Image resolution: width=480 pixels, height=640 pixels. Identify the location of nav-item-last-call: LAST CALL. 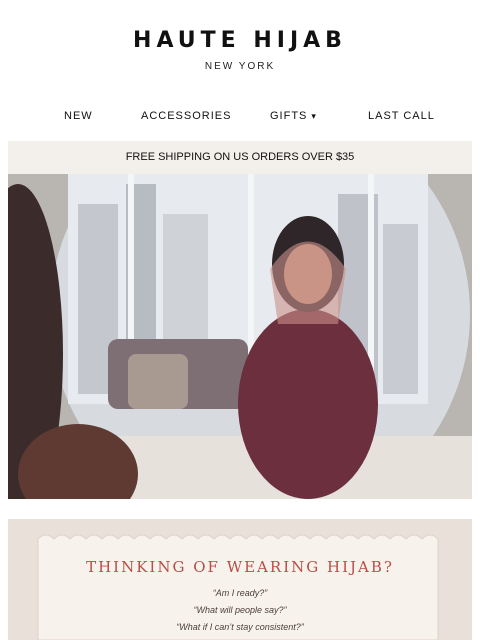
(401, 116).